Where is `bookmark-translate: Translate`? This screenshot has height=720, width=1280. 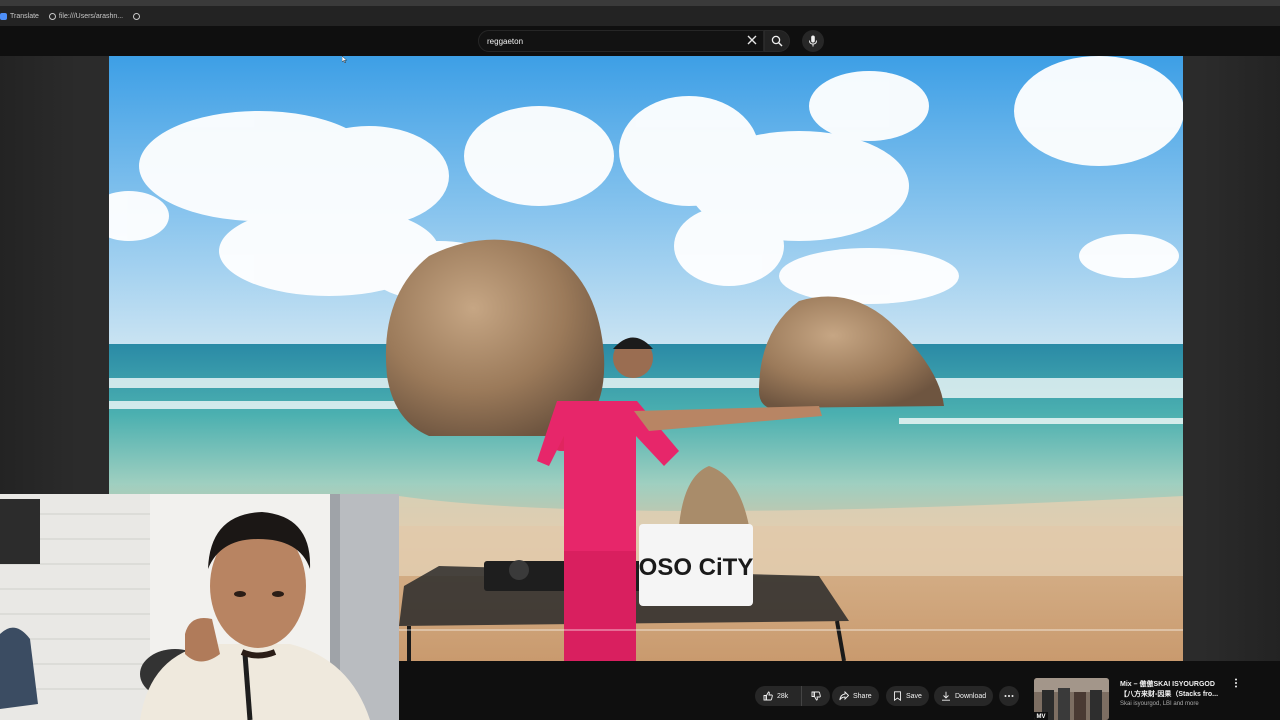
bookmark-translate: Translate is located at coordinates (19, 16).